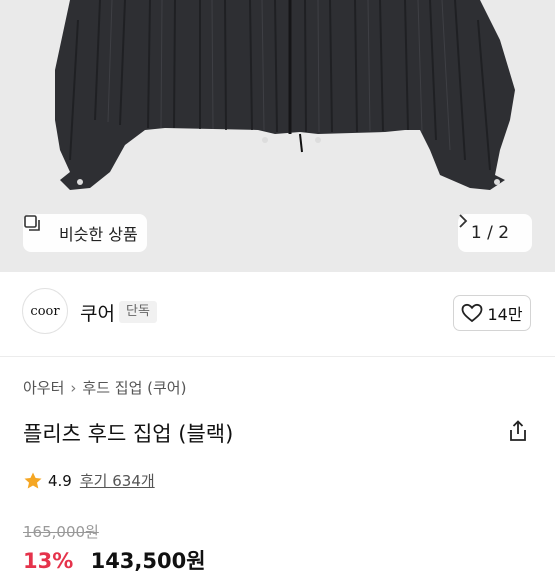 The image size is (555, 575). What do you see at coordinates (97, 312) in the screenshot?
I see `brand-name-link: 쿠어` at bounding box center [97, 312].